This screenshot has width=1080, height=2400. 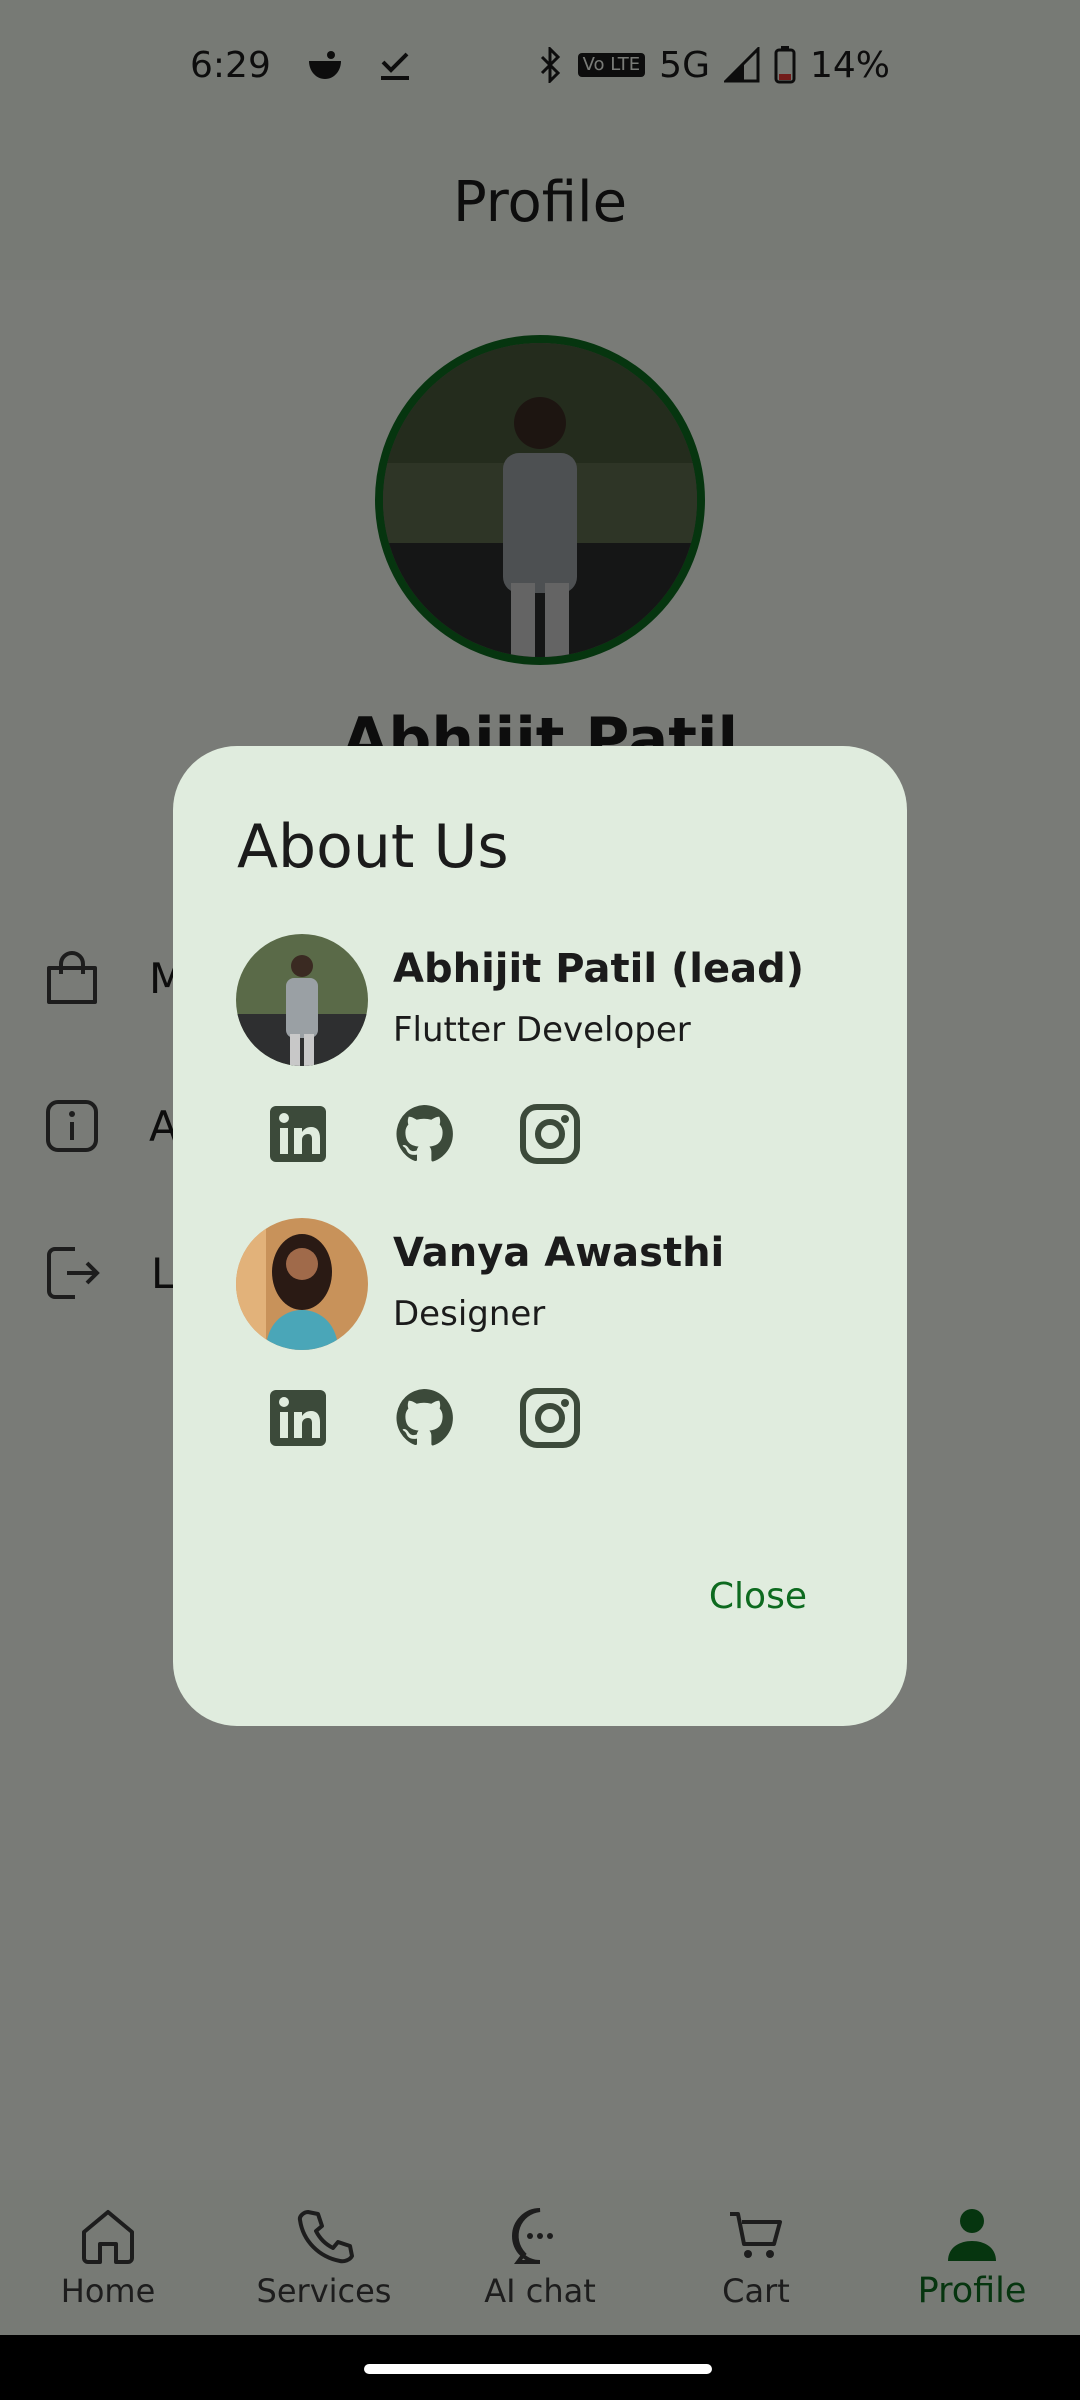 I want to click on member-role: Designer, so click(x=469, y=1314).